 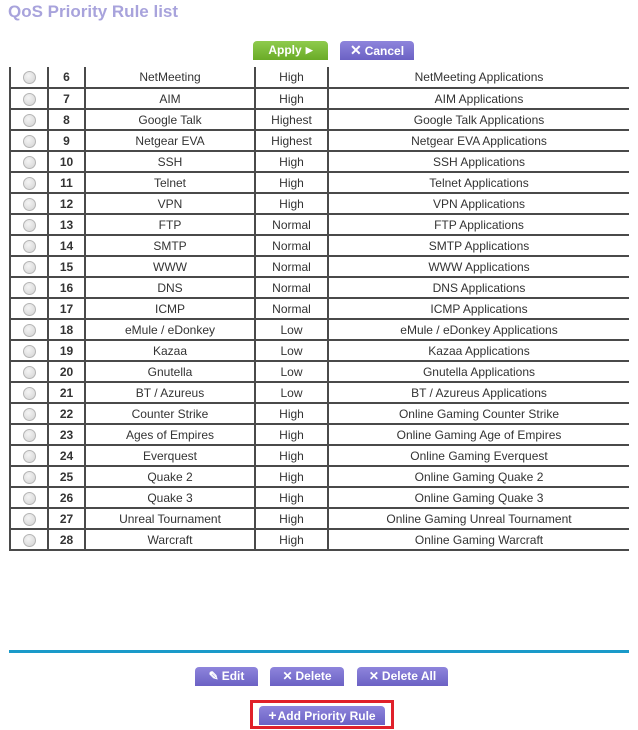 I want to click on rule-description: Online Gaming Unreal Tournament, so click(x=478, y=518).